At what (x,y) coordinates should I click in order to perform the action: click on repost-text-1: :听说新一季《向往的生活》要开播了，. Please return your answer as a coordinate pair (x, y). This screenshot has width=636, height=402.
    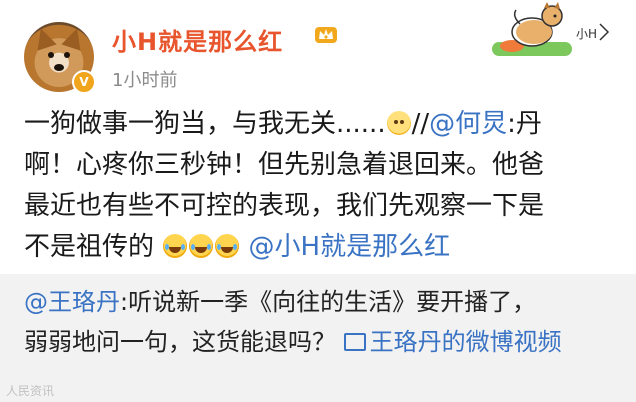
    Looking at the image, I should click on (328, 302).